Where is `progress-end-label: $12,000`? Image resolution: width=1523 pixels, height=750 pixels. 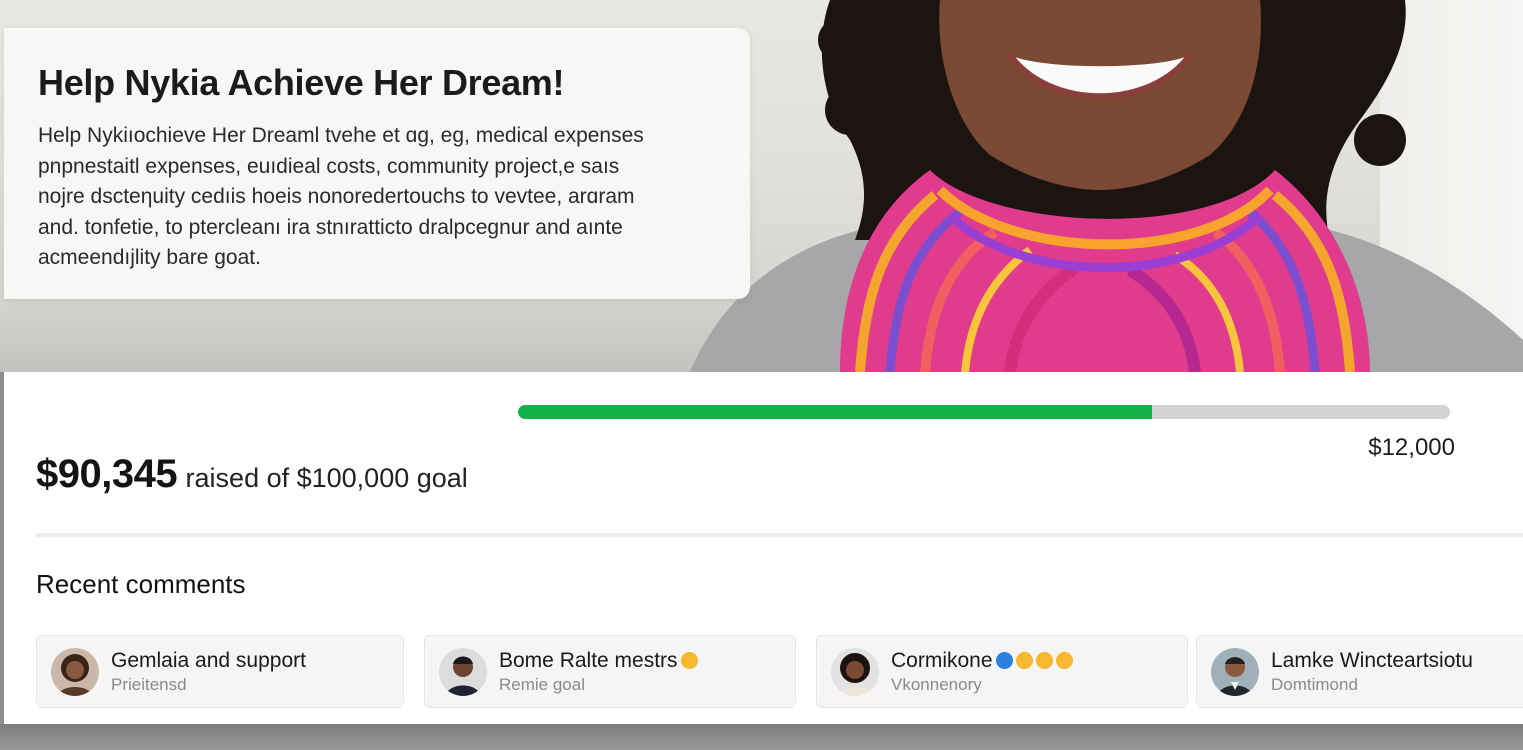 progress-end-label: $12,000 is located at coordinates (1411, 447).